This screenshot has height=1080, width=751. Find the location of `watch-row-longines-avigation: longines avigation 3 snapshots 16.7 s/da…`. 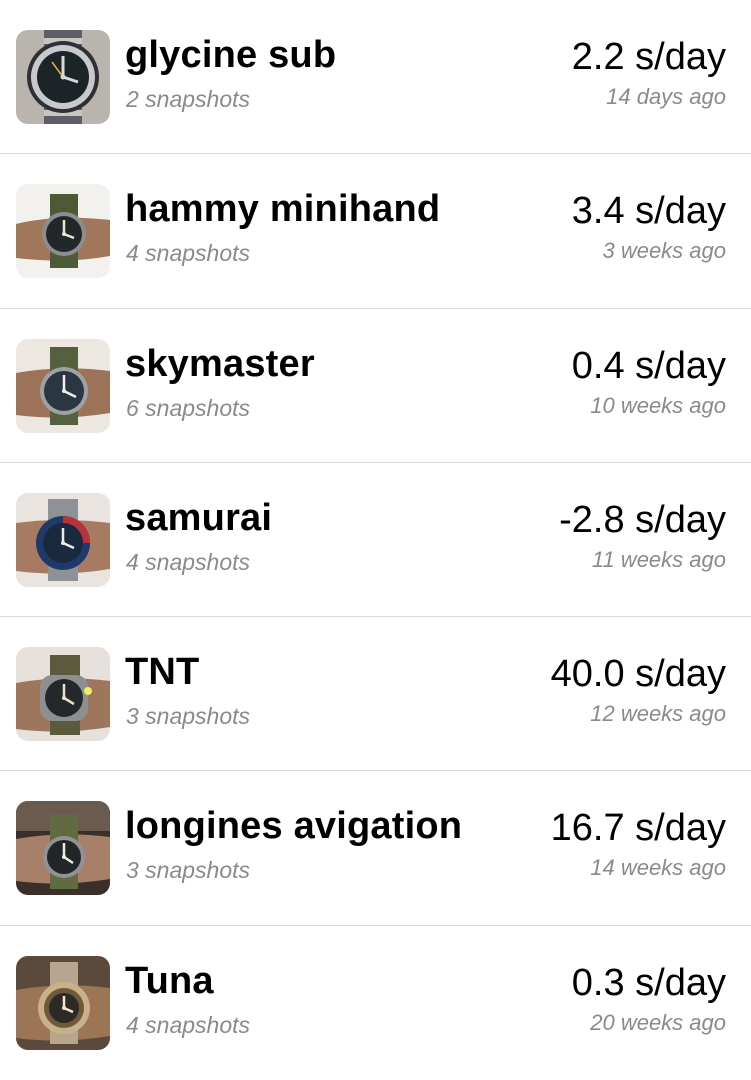

watch-row-longines-avigation: longines avigation 3 snapshots 16.7 s/da… is located at coordinates (375, 848).